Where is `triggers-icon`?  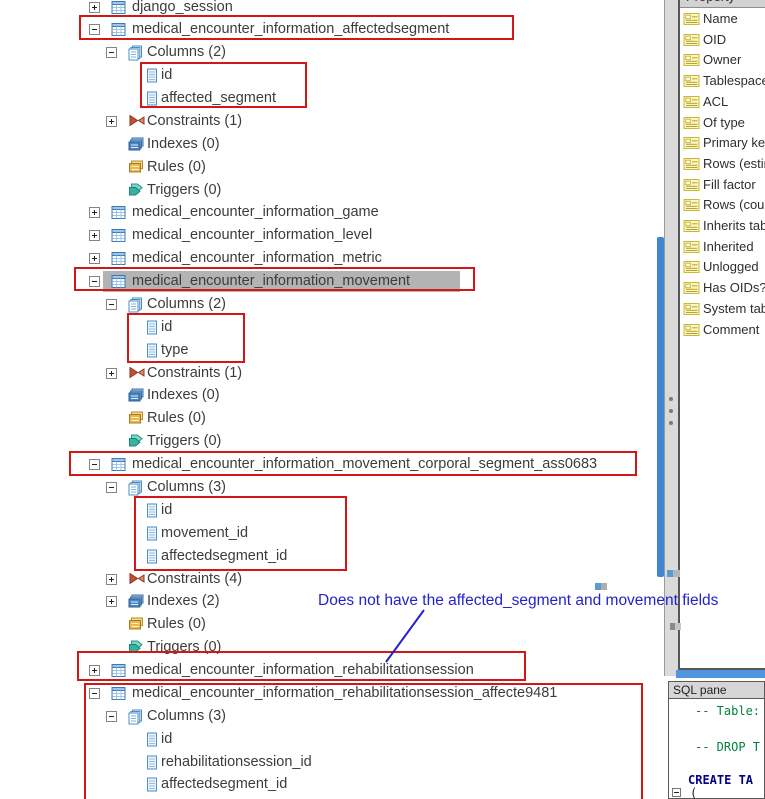 triggers-icon is located at coordinates (136, 191).